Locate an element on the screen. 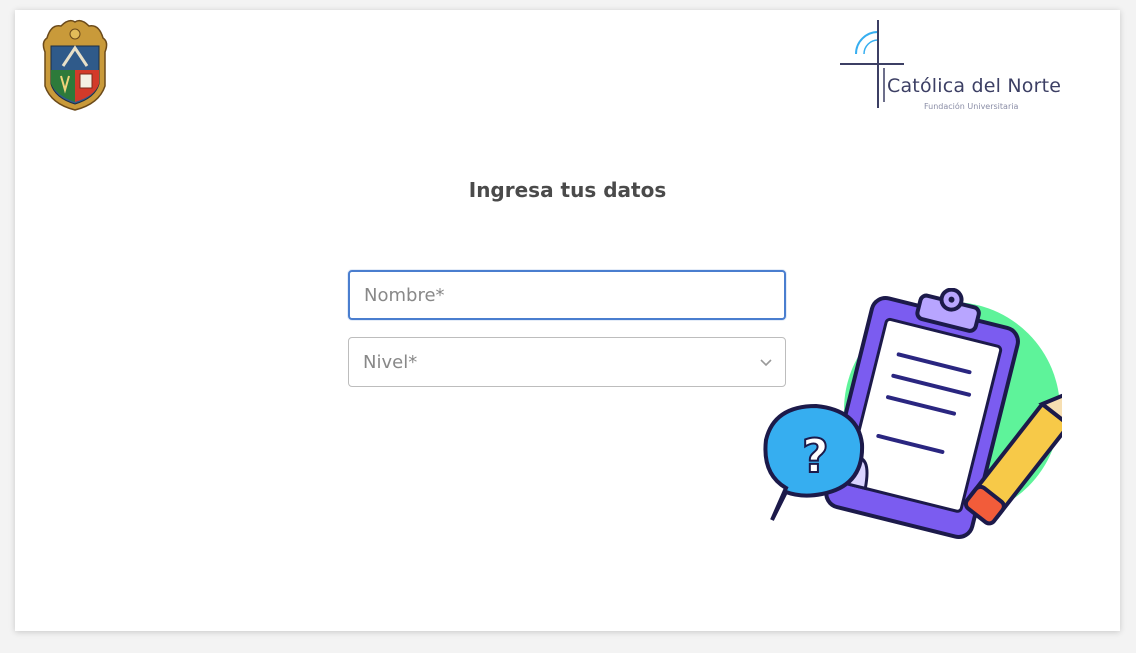 The width and height of the screenshot is (1136, 653). university-crest-icon is located at coordinates (75, 65).